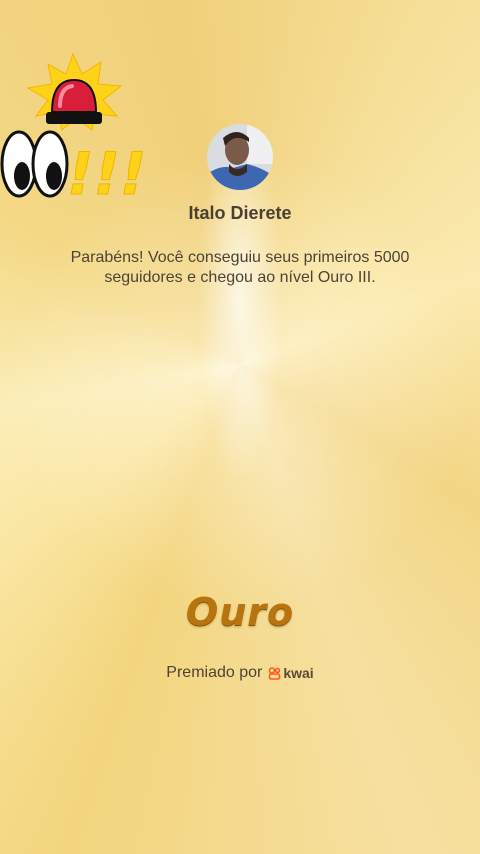 The width and height of the screenshot is (480, 854). I want to click on kwai-brand-text: kwai, so click(298, 673).